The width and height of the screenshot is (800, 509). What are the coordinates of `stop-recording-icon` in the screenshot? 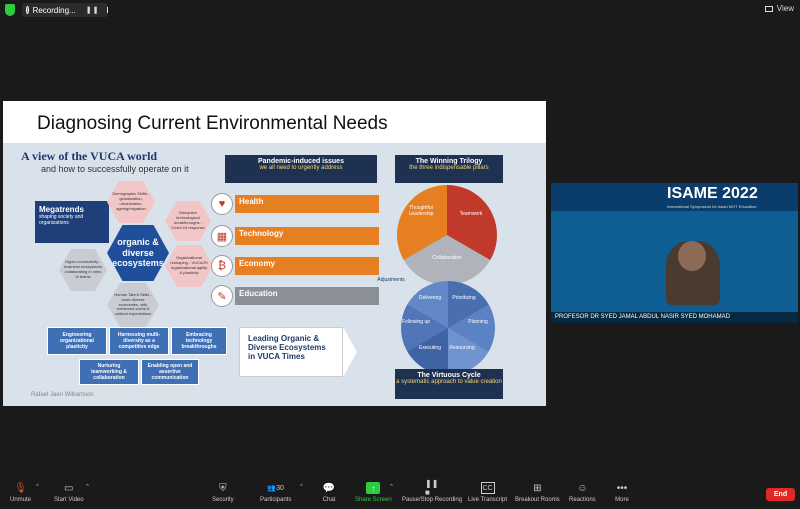 It's located at (107, 10).